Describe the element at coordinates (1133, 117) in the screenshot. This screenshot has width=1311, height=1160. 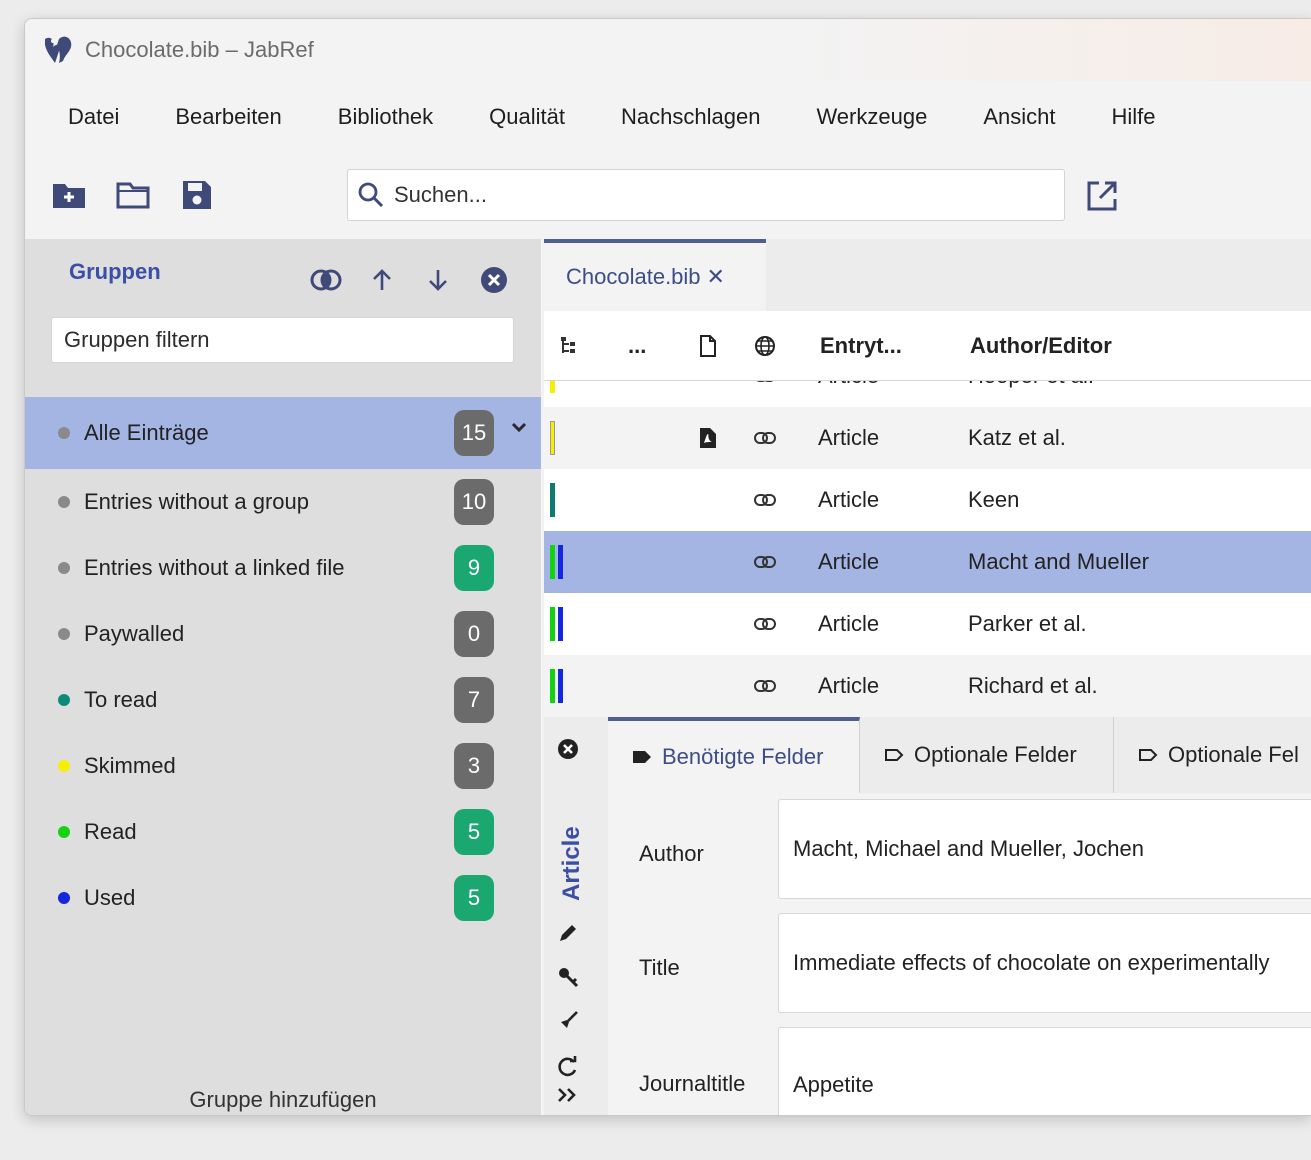
I see `menu-hilfe: Hilfe` at that location.